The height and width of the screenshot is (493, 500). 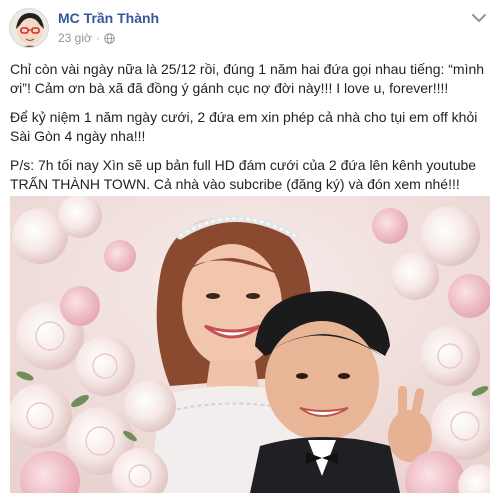 I want to click on globe-icon, so click(x=109, y=38).